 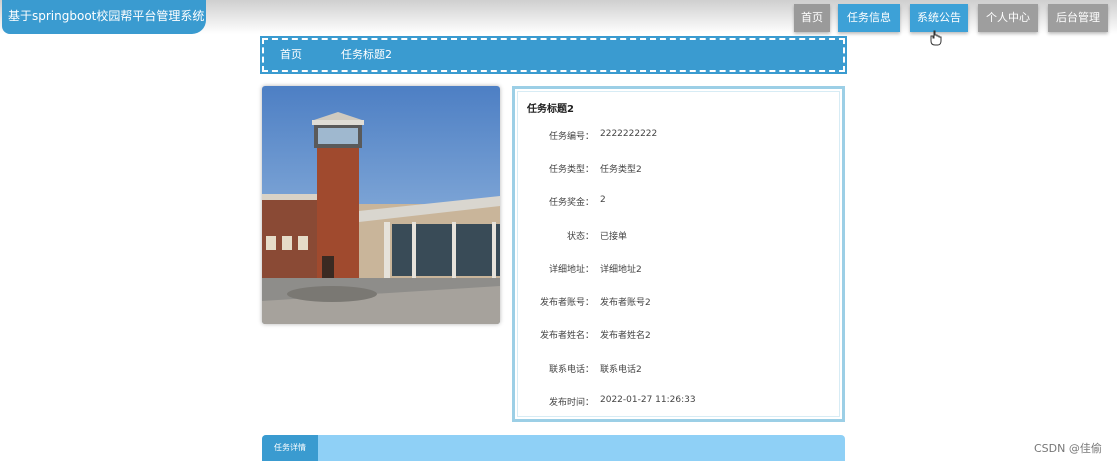 What do you see at coordinates (621, 370) in the screenshot?
I see `detail-value: 联系电话2` at bounding box center [621, 370].